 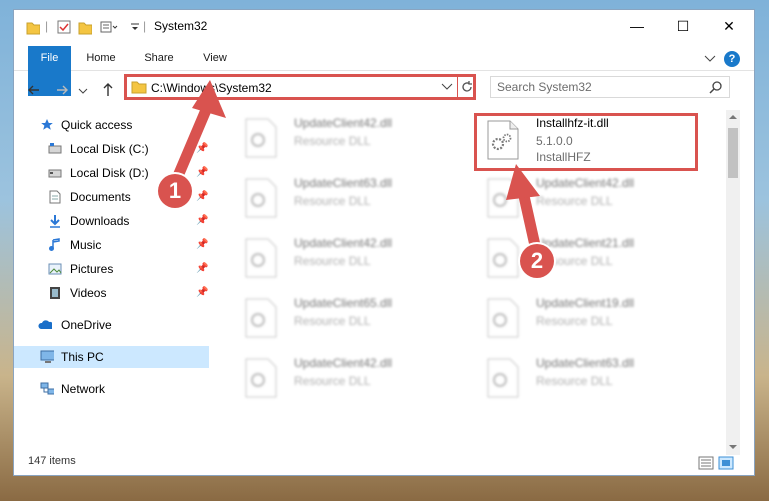 I want to click on step-badge-2: 2, so click(x=537, y=261).